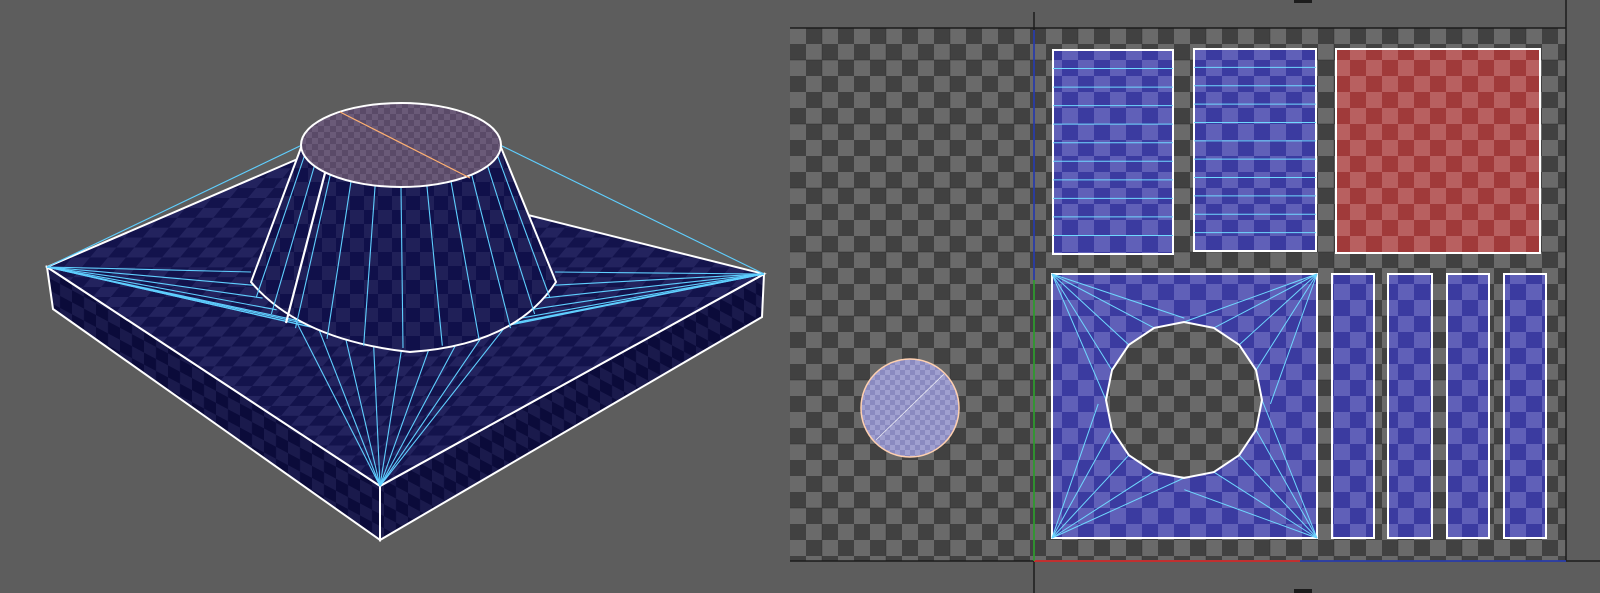 Image resolution: width=1600 pixels, height=593 pixels. Describe the element at coordinates (910, 408) in the screenshot. I see `uv-island-cap-disc` at that location.